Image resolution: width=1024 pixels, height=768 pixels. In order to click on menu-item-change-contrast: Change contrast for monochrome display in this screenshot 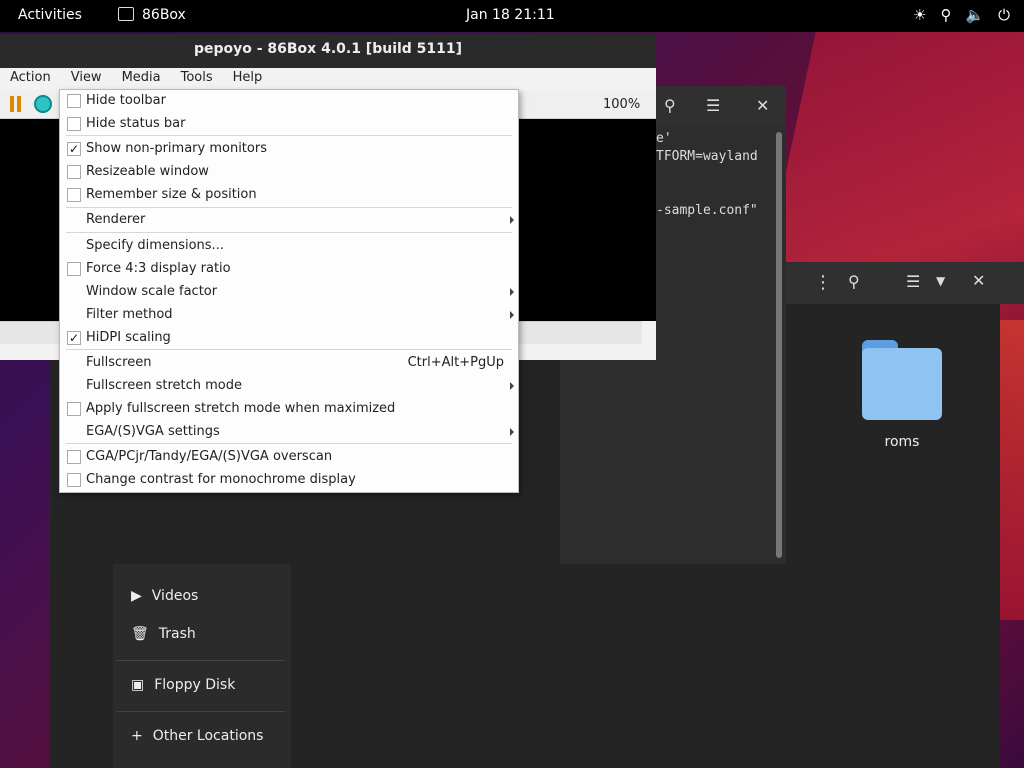, I will do `click(289, 480)`.